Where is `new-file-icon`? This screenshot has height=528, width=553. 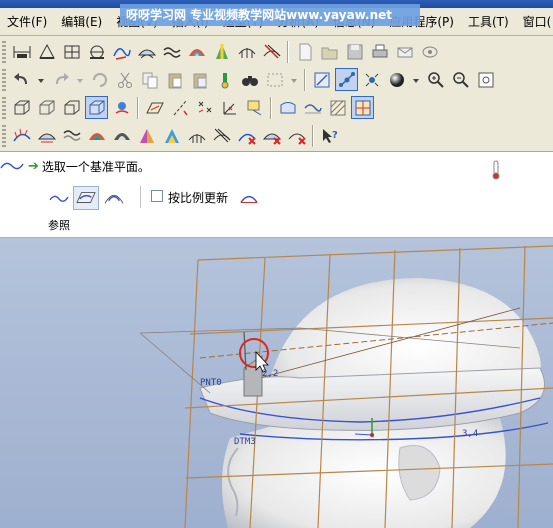
new-file-icon is located at coordinates (304, 51).